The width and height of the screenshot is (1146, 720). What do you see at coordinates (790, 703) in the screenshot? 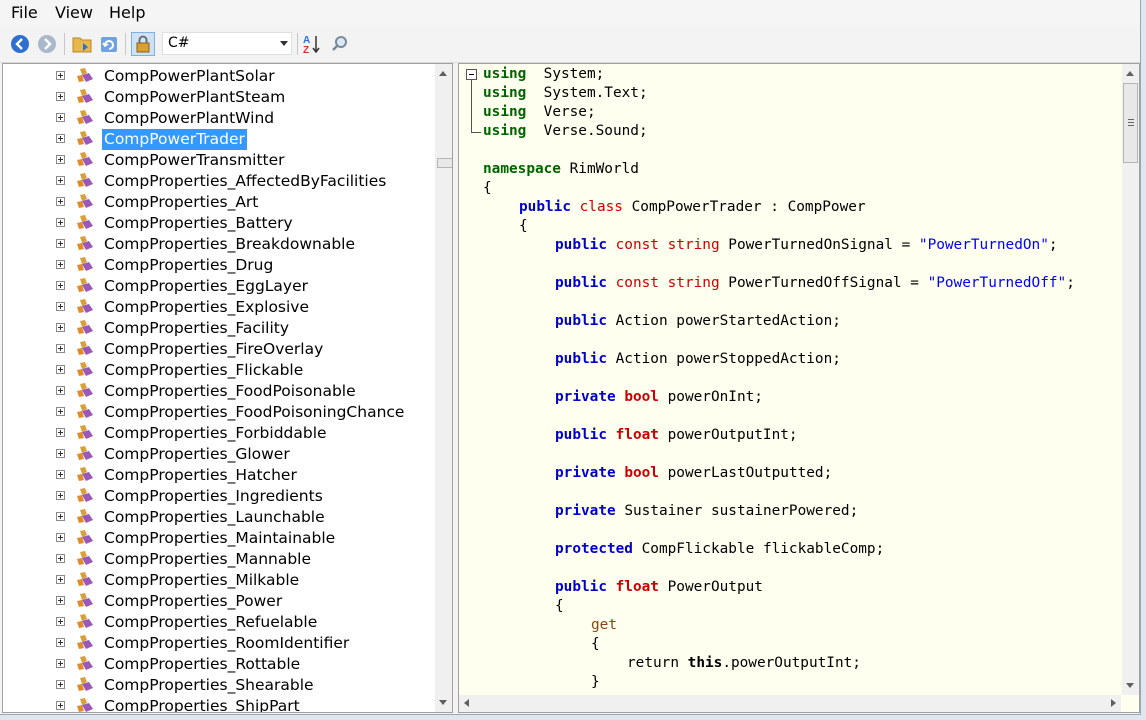
I see `code-horizontal-scrollbar` at bounding box center [790, 703].